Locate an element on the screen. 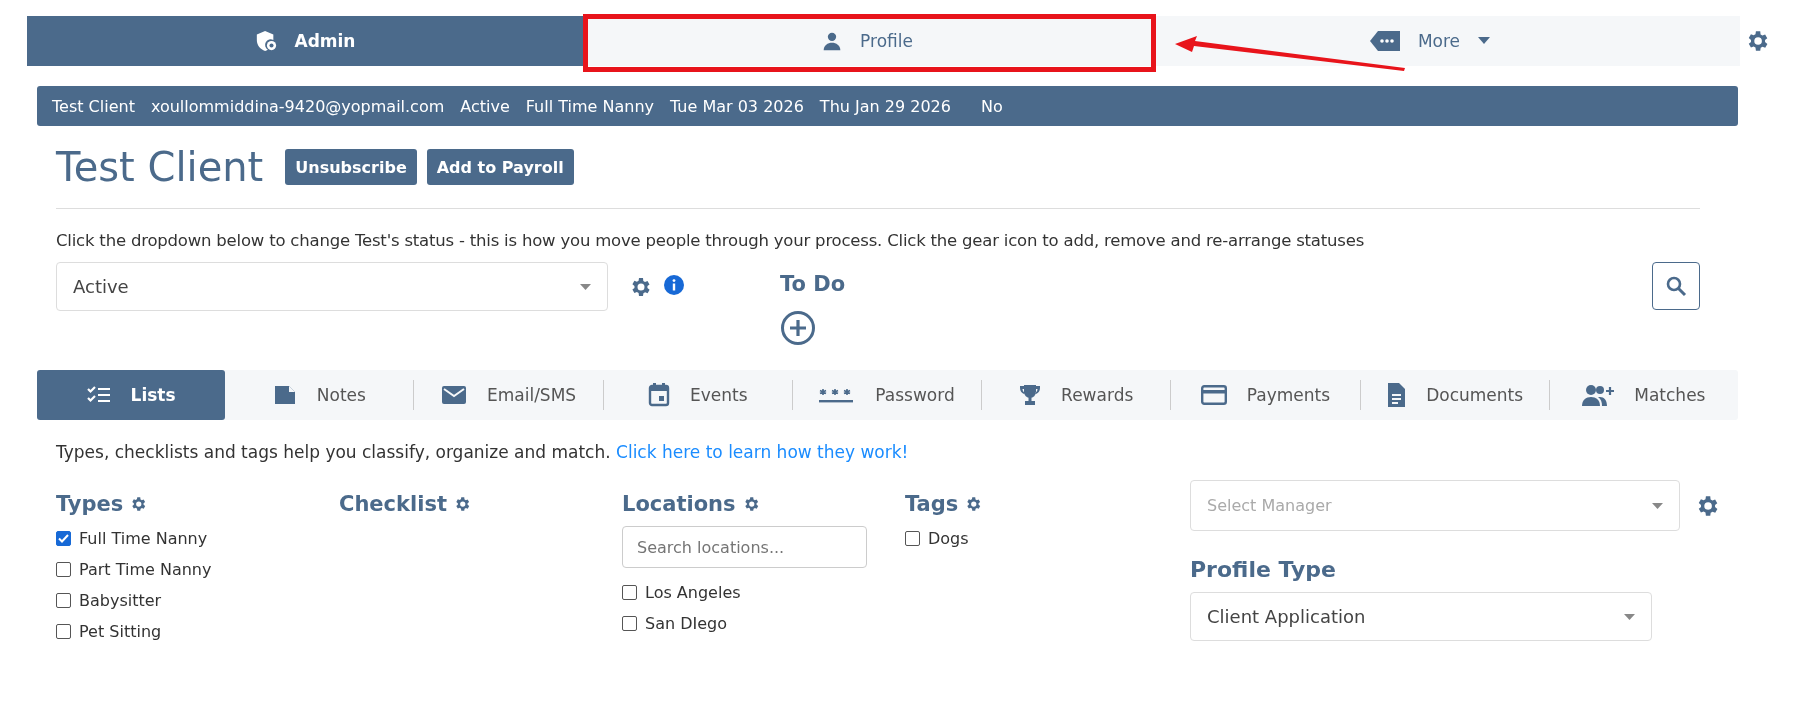 This screenshot has width=1796, height=706. calendar-icon is located at coordinates (659, 395).